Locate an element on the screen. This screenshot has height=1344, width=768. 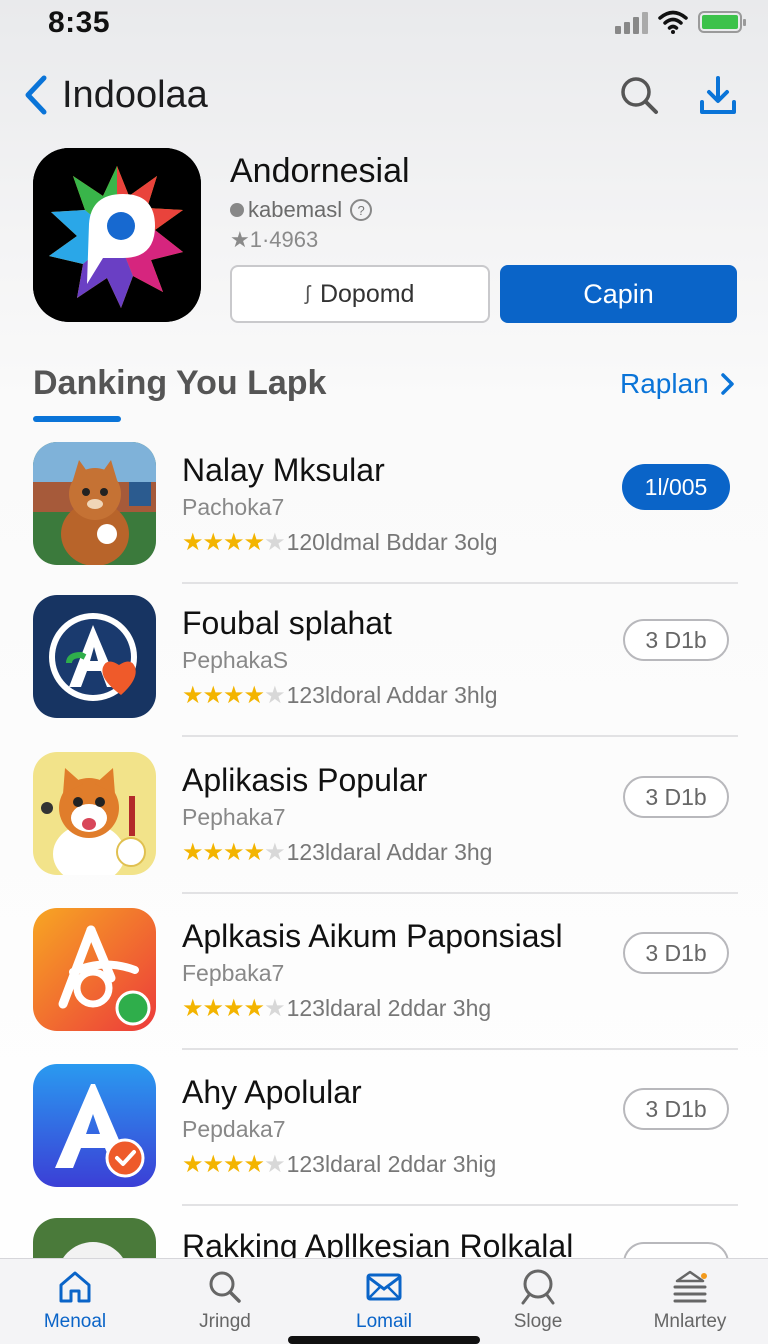
get-button: 1l/005 is located at coordinates (676, 487).